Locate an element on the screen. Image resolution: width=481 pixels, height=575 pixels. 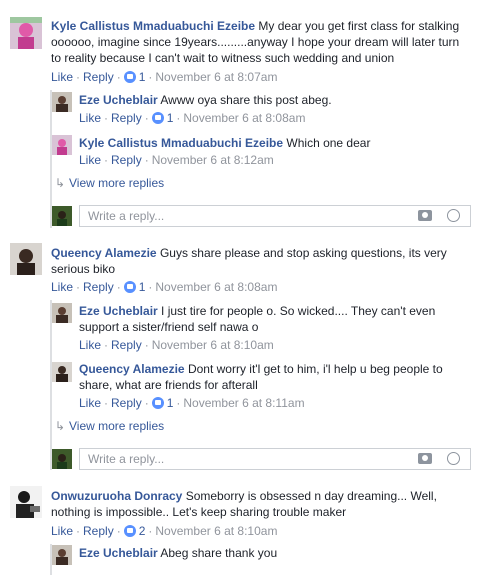
reply-text: Awww oya share this post abeg. is located at coordinates (246, 100).